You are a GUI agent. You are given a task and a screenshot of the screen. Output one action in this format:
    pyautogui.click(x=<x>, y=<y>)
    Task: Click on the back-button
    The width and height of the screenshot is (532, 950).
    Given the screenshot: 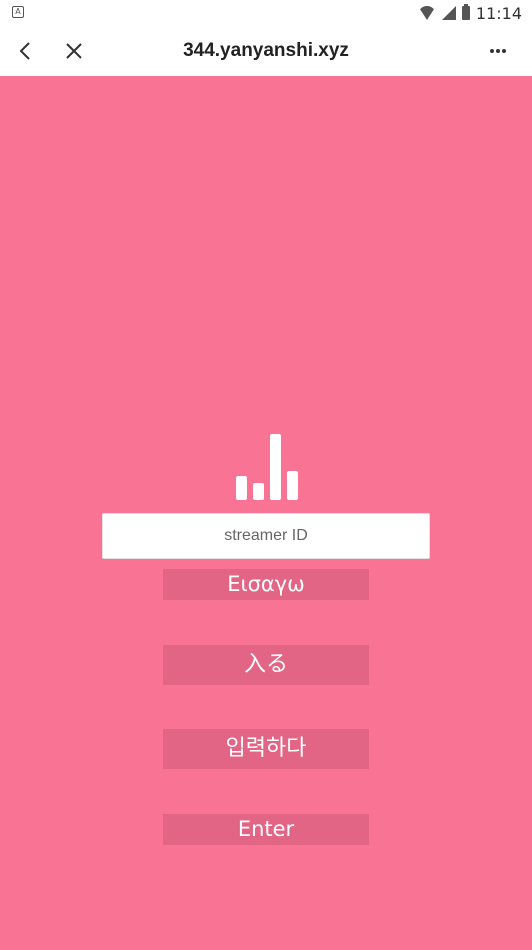 What is the action you would take?
    pyautogui.click(x=26, y=51)
    